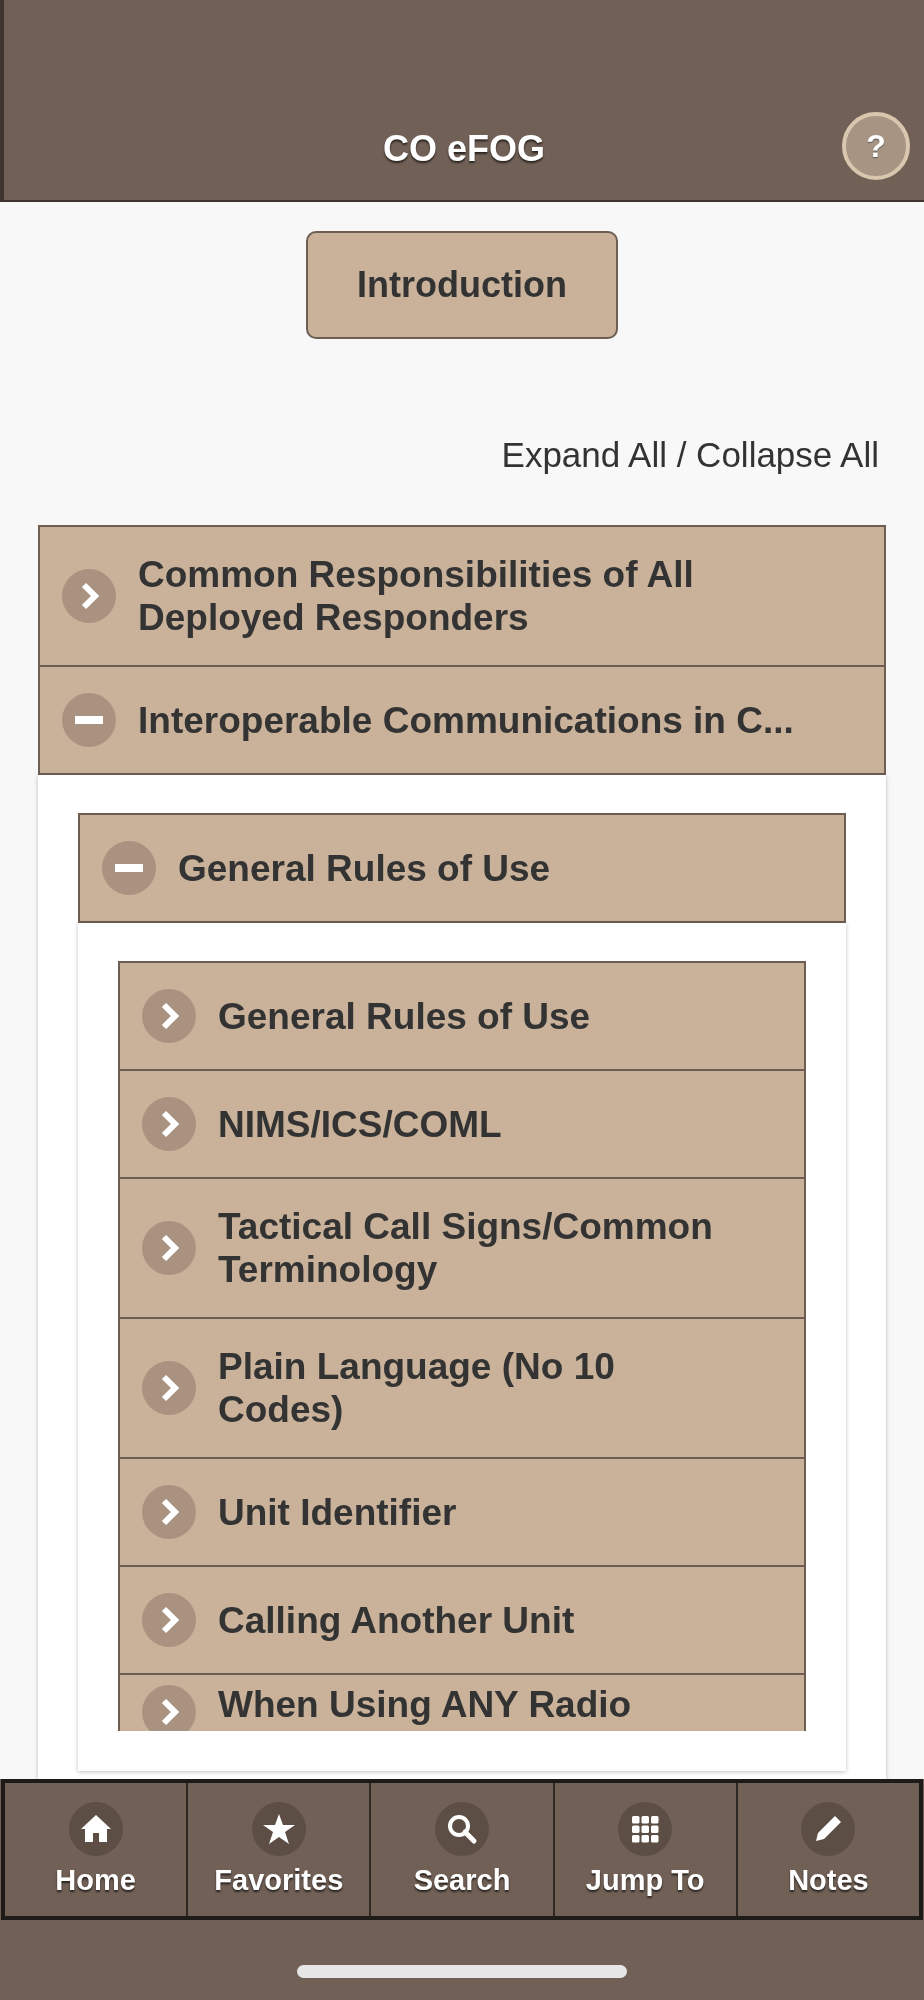 The width and height of the screenshot is (924, 2000). What do you see at coordinates (644, 1849) in the screenshot?
I see `nav-tab: Jump To` at bounding box center [644, 1849].